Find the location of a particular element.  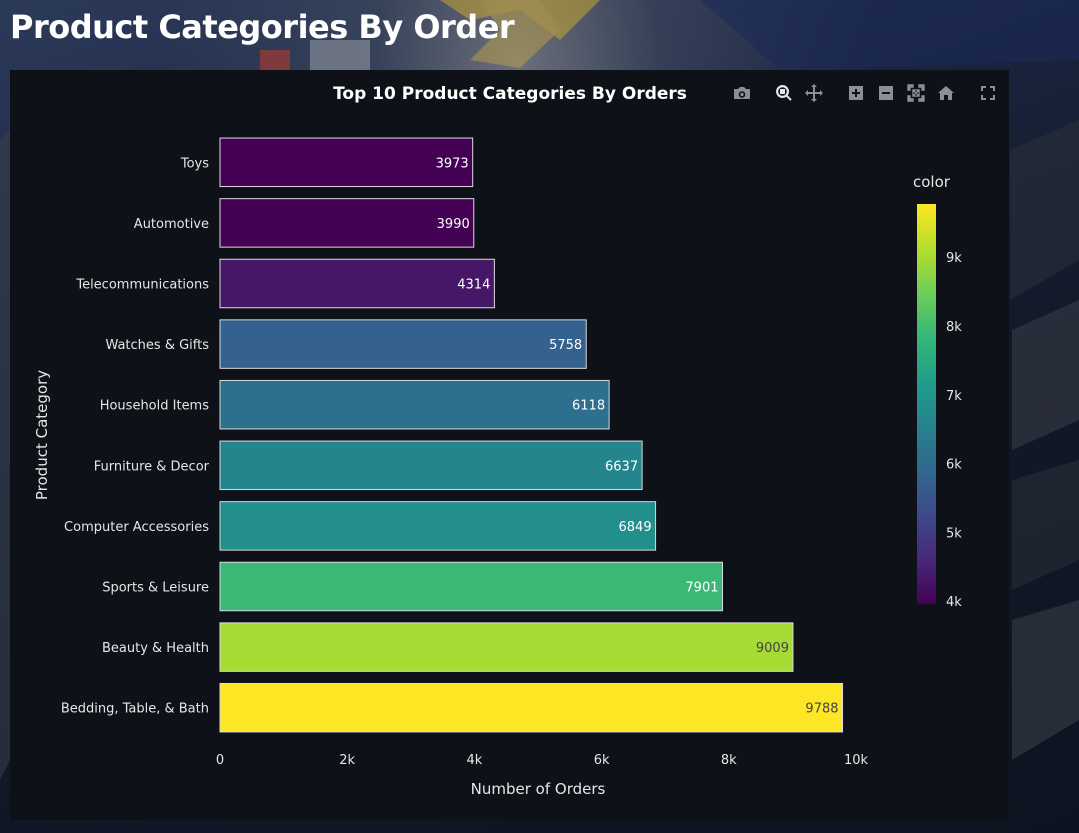

y-tick-label: Sports & Leisure is located at coordinates (155, 588).